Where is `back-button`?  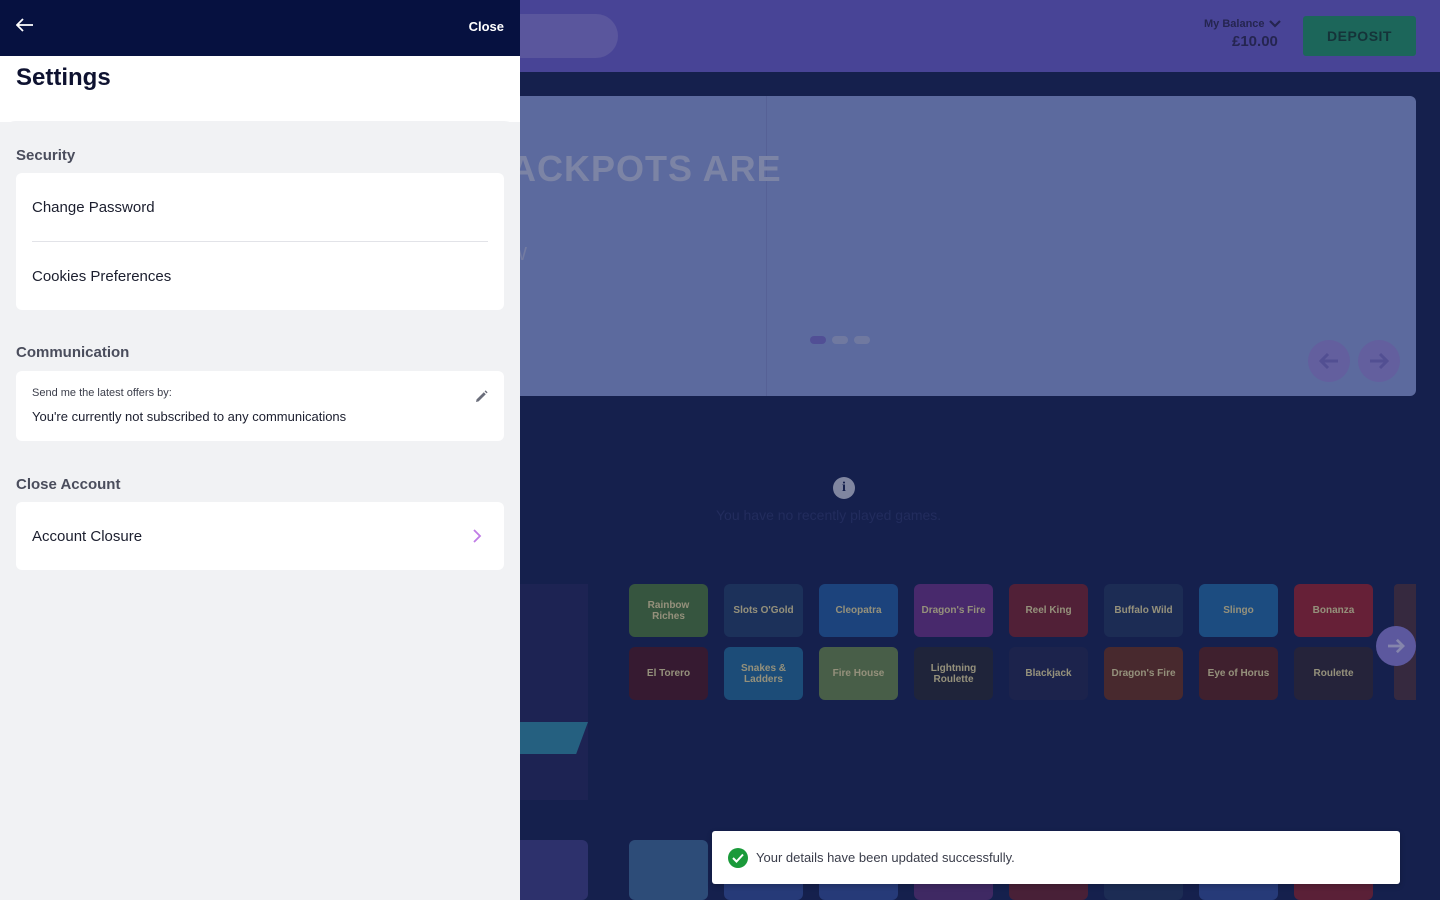
back-button is located at coordinates (25, 25).